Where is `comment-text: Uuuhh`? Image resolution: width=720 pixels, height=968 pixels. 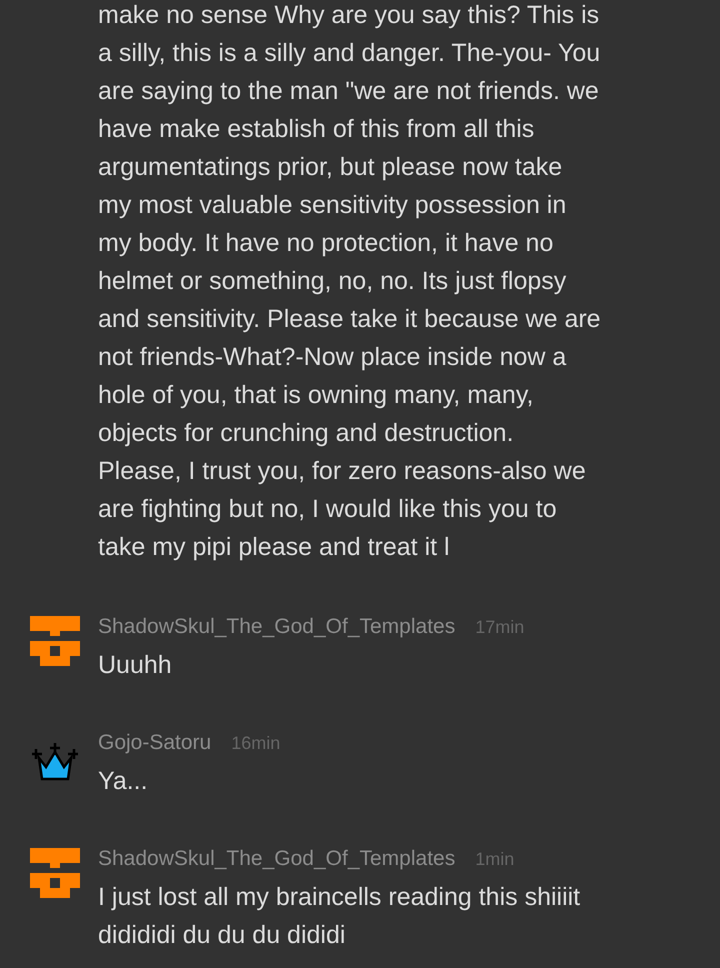
comment-text: Uuuhh is located at coordinates (135, 665).